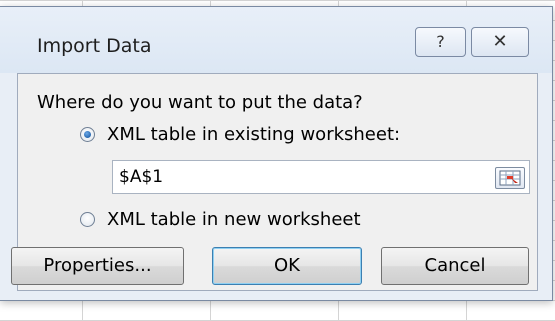  Describe the element at coordinates (200, 102) in the screenshot. I see `destination-prompt: Where do you want to put the data?` at that location.